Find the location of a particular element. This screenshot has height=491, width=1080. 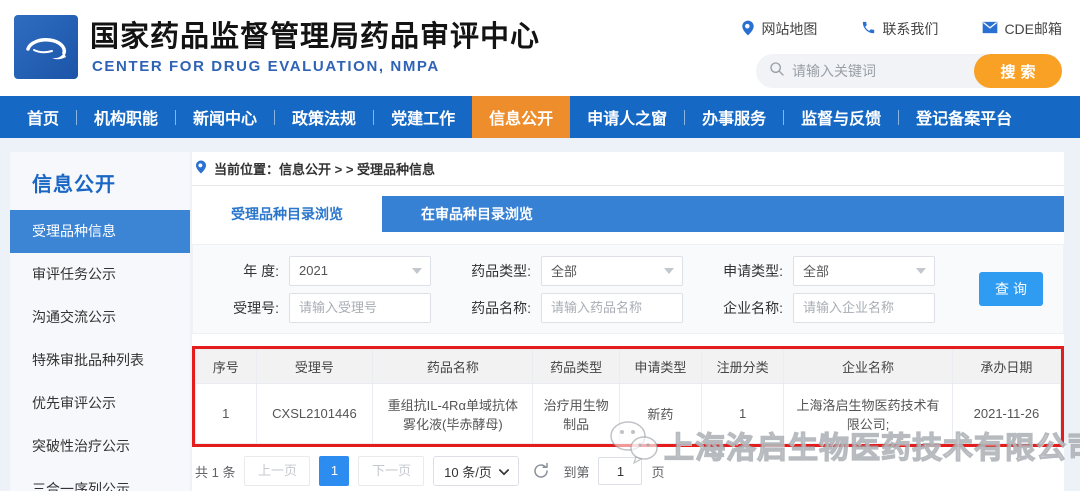

table-header-row: 序号 受理号 药品名称 药品类型 申请类型 注册分类 企业名称 承办日期 is located at coordinates (628, 366).